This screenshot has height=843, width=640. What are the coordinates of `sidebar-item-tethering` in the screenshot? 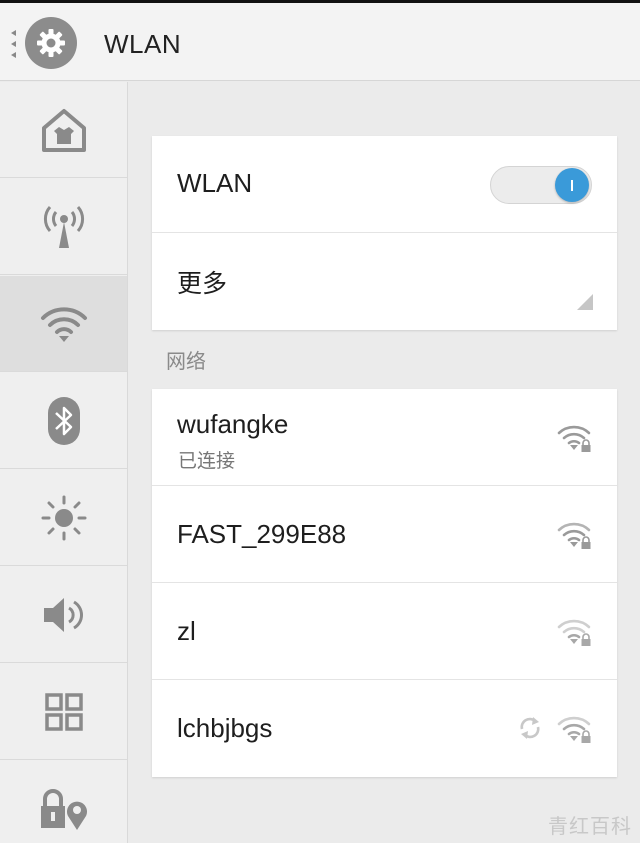 It's located at (63, 227).